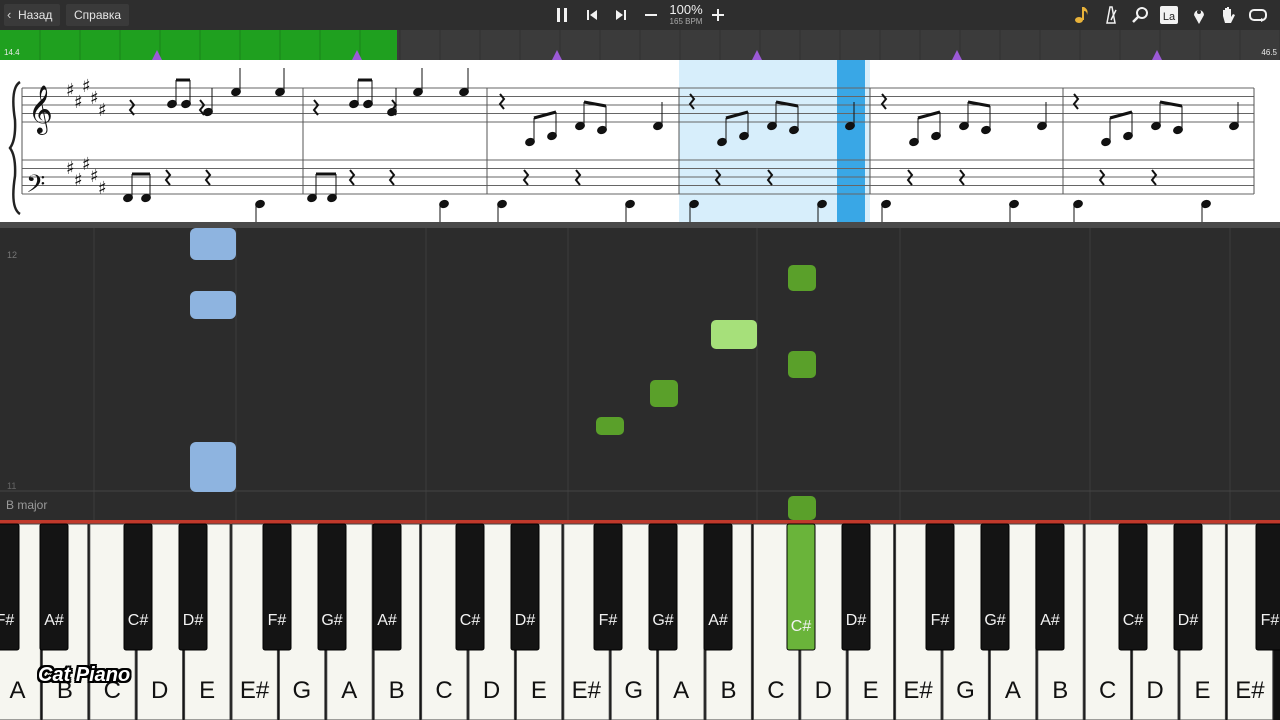 The image size is (1280, 720). What do you see at coordinates (12, 52) in the screenshot?
I see `timeline-start-label: 14.4` at bounding box center [12, 52].